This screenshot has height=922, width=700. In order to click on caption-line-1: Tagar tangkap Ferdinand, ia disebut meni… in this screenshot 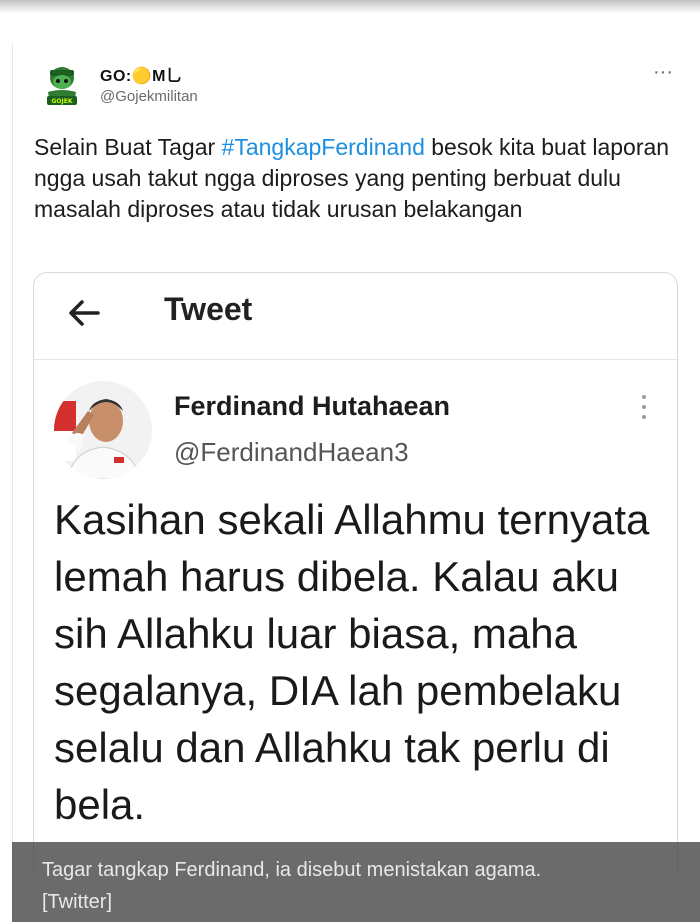, I will do `click(292, 870)`.